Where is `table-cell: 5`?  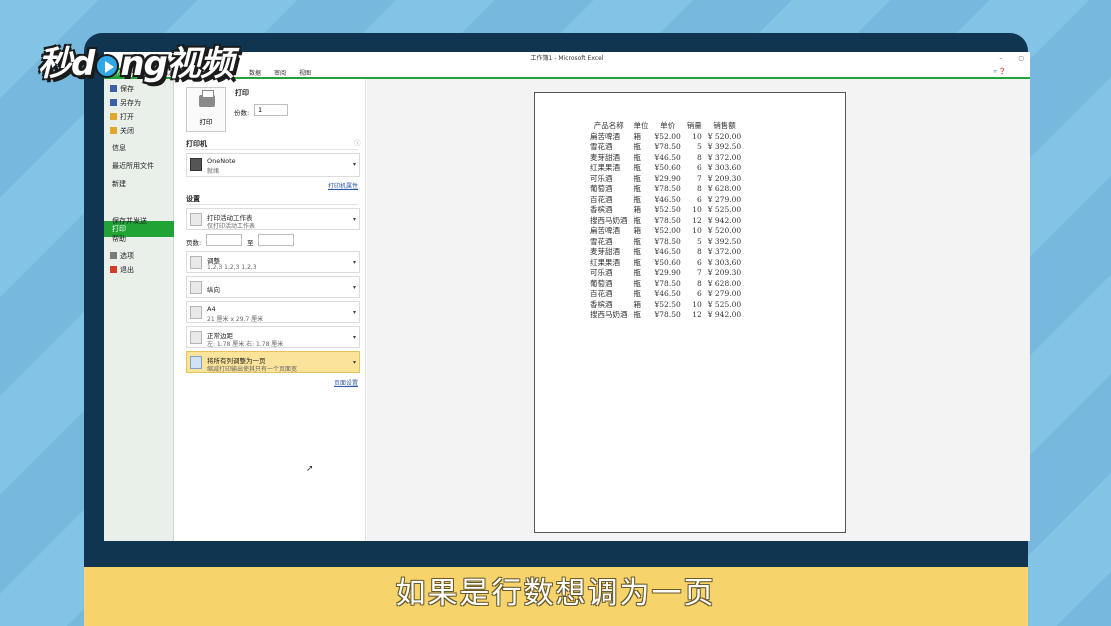 table-cell: 5 is located at coordinates (699, 241).